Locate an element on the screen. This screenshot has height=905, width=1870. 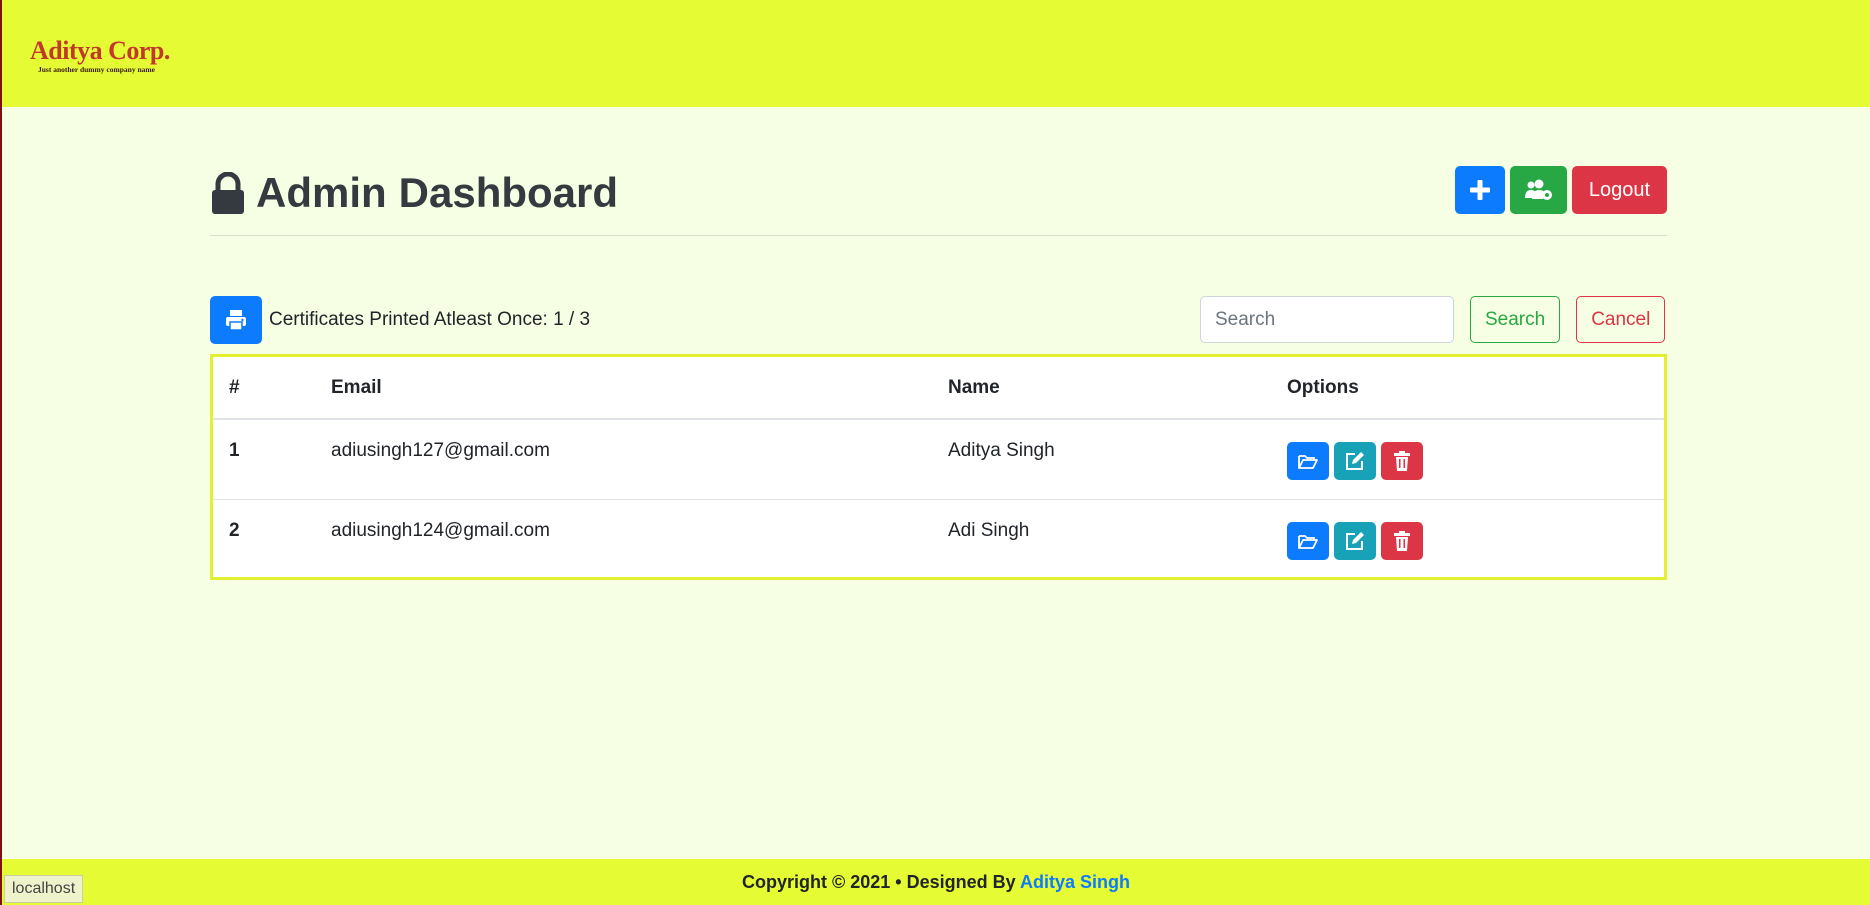
column-header-options: Options is located at coordinates (1323, 387).